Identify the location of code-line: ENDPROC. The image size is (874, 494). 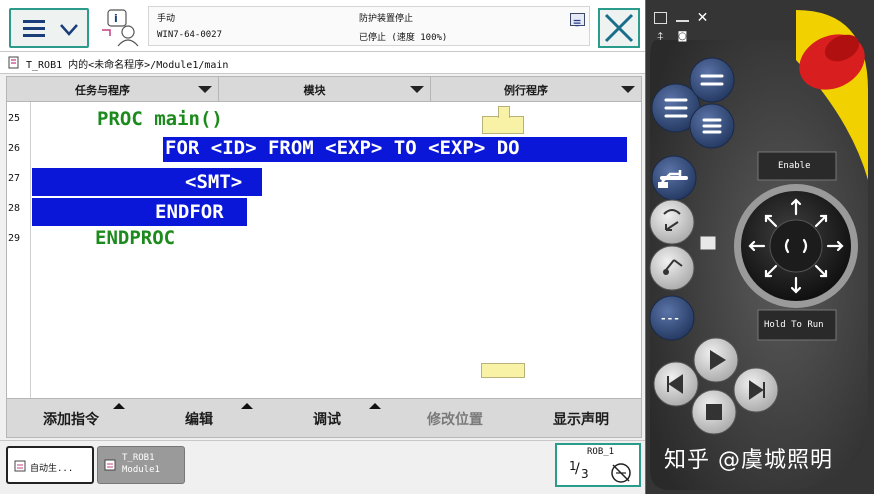
(135, 238).